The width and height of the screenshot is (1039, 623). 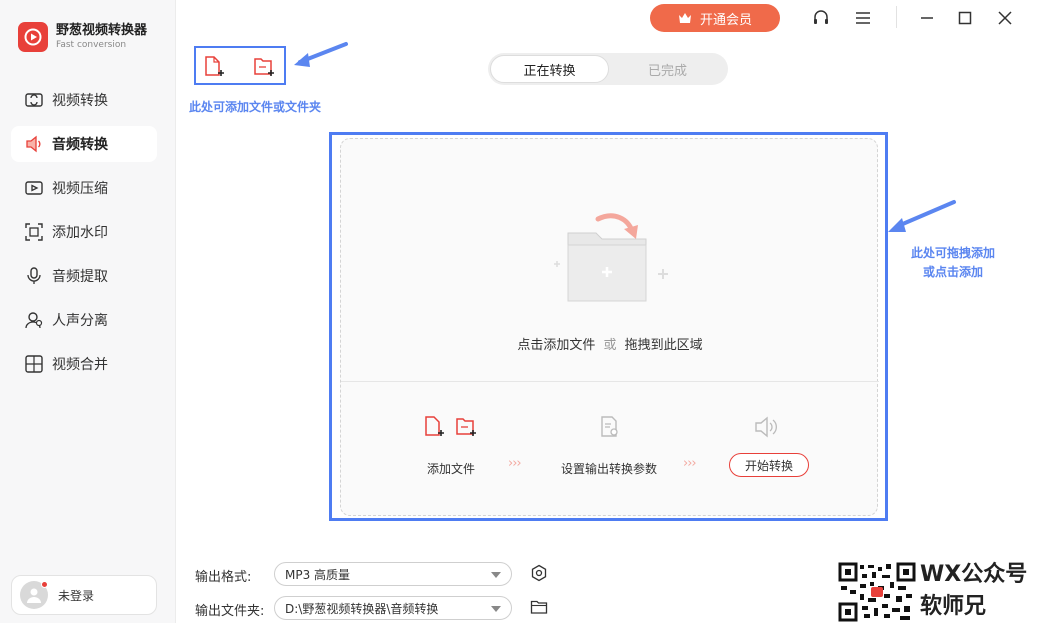 What do you see at coordinates (1005, 18) in the screenshot?
I see `close-icon` at bounding box center [1005, 18].